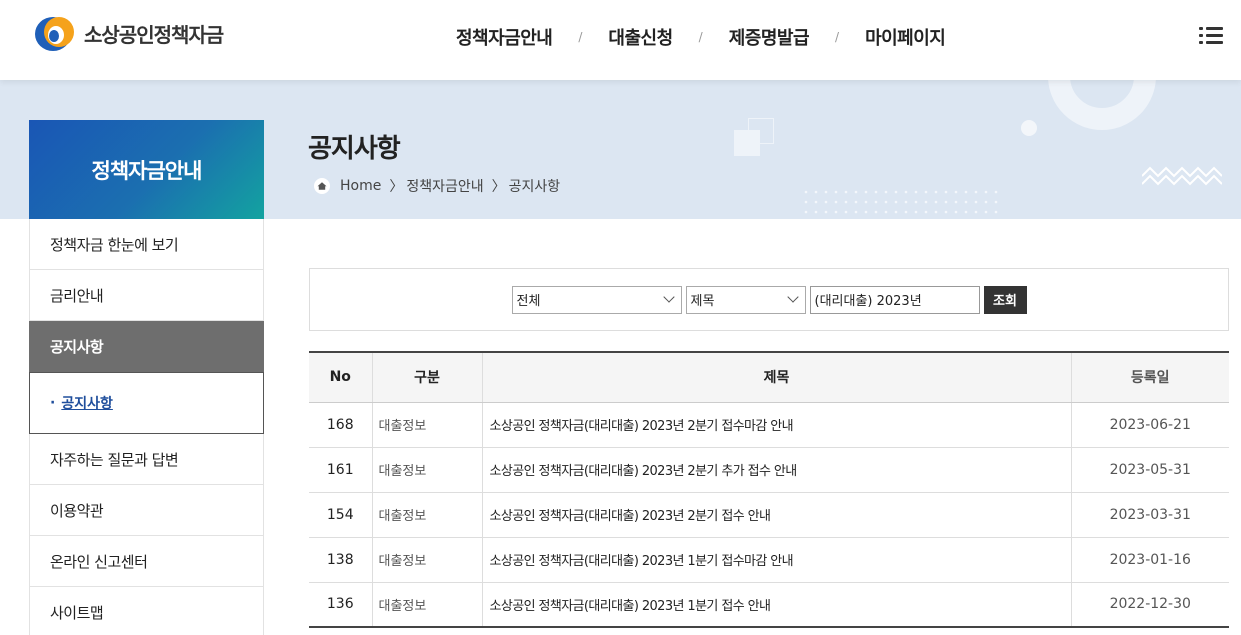 Image resolution: width=1241 pixels, height=635 pixels. Describe the element at coordinates (776, 515) in the screenshot. I see `row-title-link: 소상공인 정책자금(대리대출) 2023년 2분기 접수 안내` at that location.